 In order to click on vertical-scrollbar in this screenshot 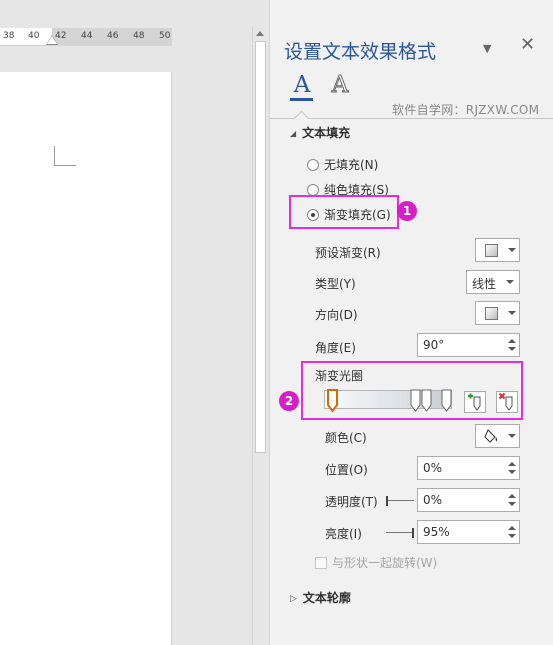, I will do `click(260, 336)`.